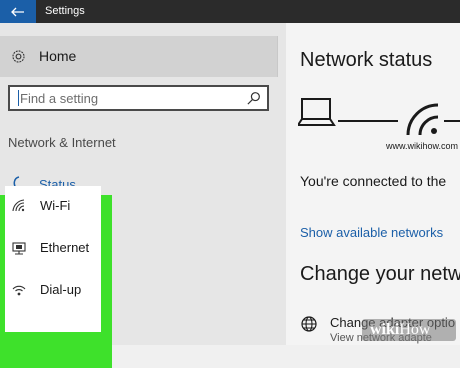  I want to click on nav-list: Wi-Fi Ethernet Dial-up, so click(53, 259).